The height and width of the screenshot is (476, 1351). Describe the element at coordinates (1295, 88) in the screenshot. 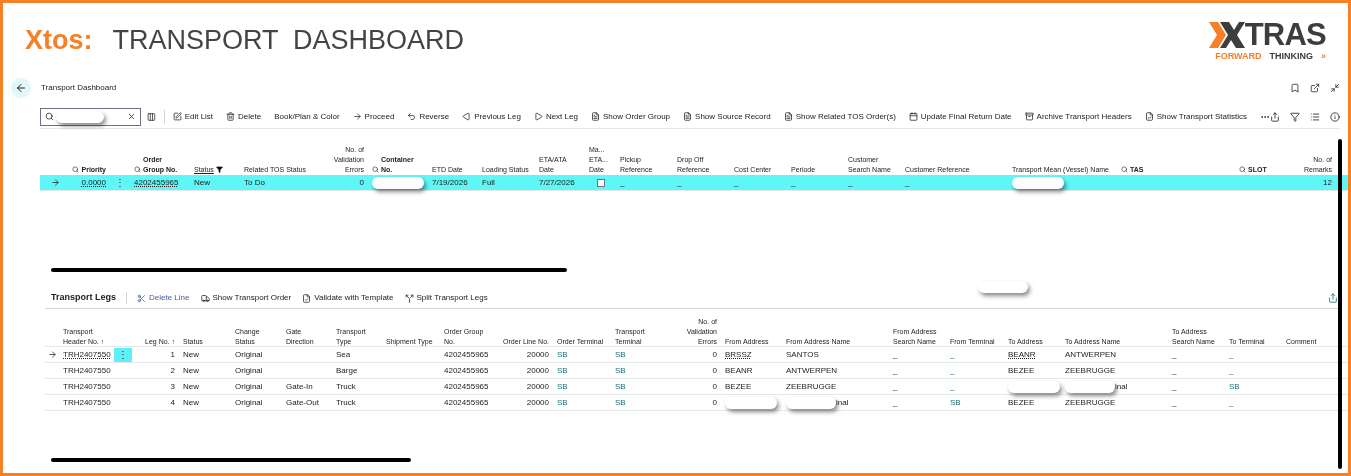

I see `bookmark-icon` at that location.